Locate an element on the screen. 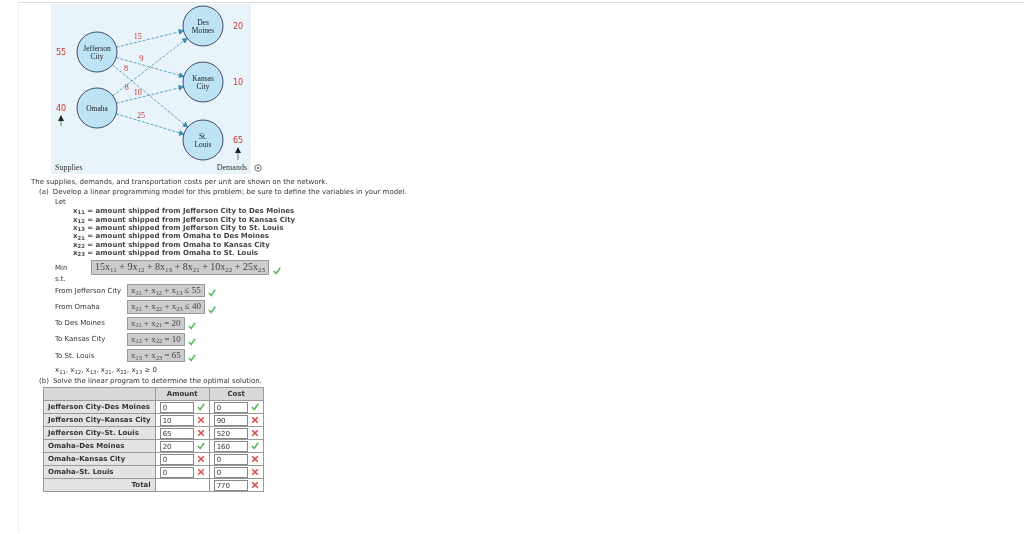  demands-label: Demands is located at coordinates (231, 167).